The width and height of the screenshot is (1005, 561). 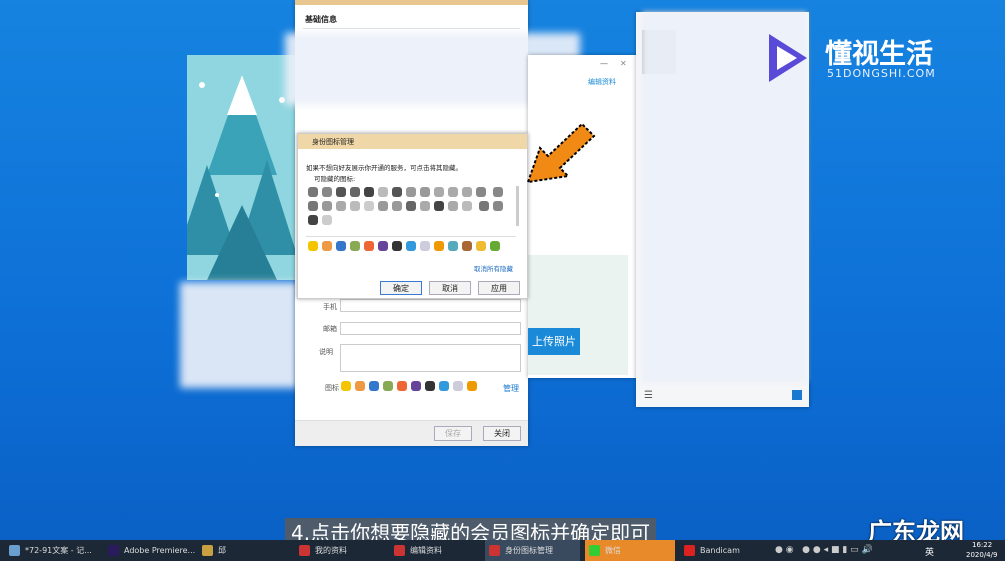 What do you see at coordinates (517, 206) in the screenshot?
I see `scrollbar` at bounding box center [517, 206].